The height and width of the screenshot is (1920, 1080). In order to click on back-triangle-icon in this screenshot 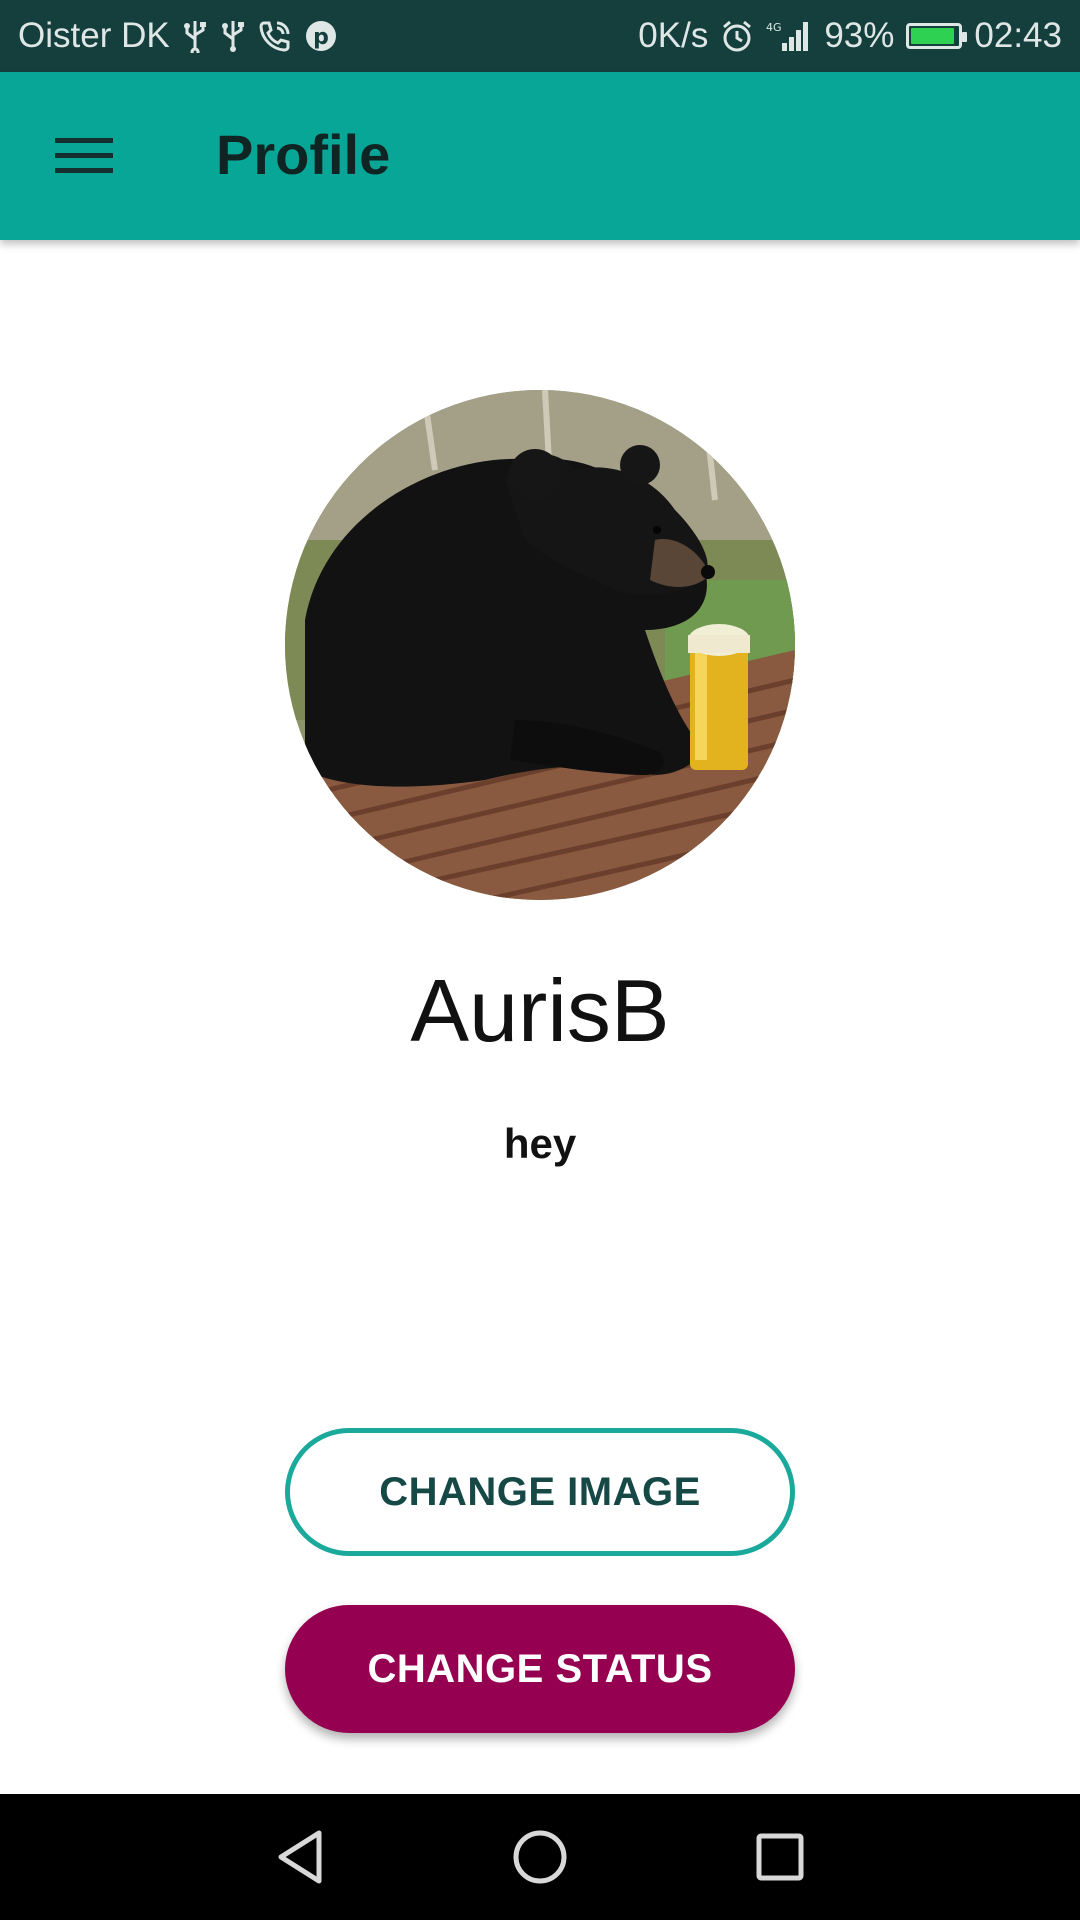, I will do `click(300, 1857)`.